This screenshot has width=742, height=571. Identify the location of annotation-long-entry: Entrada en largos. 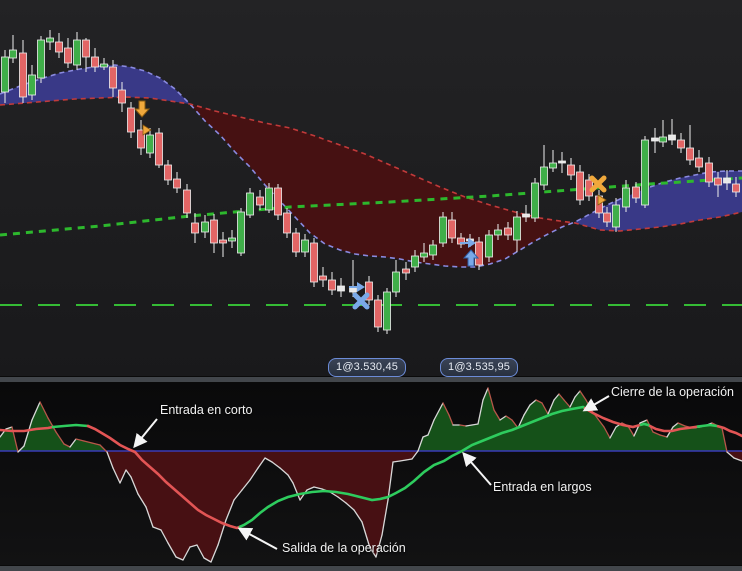
(542, 487).